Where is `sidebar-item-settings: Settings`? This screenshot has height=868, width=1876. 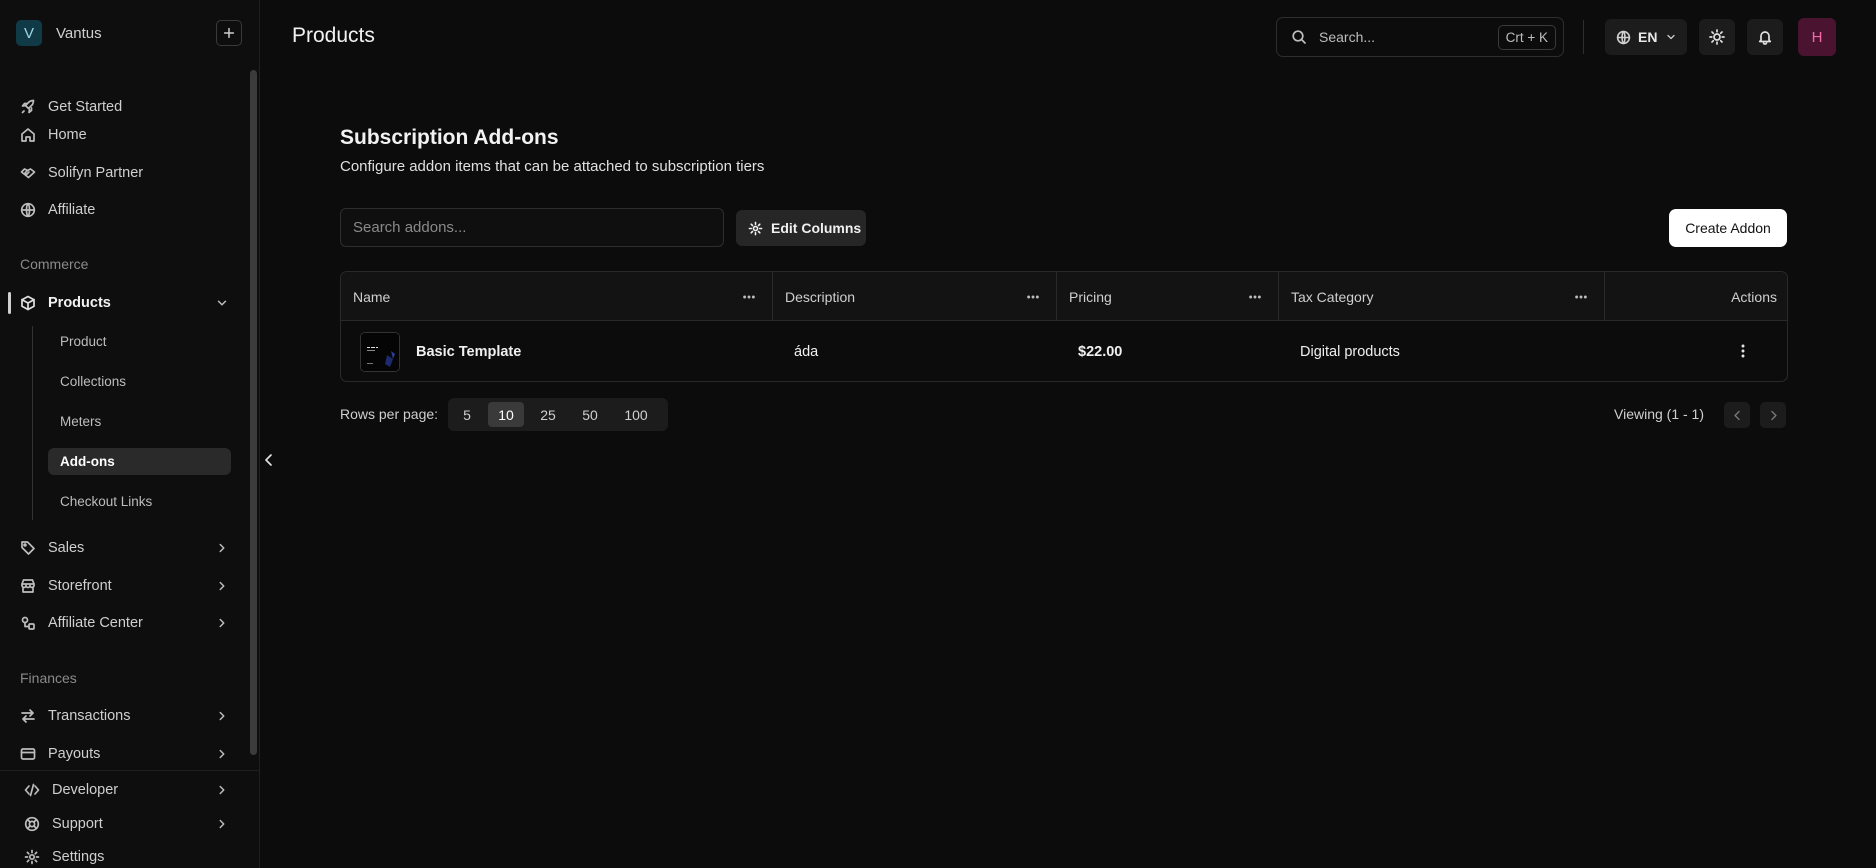
sidebar-item-settings: Settings is located at coordinates (64, 857).